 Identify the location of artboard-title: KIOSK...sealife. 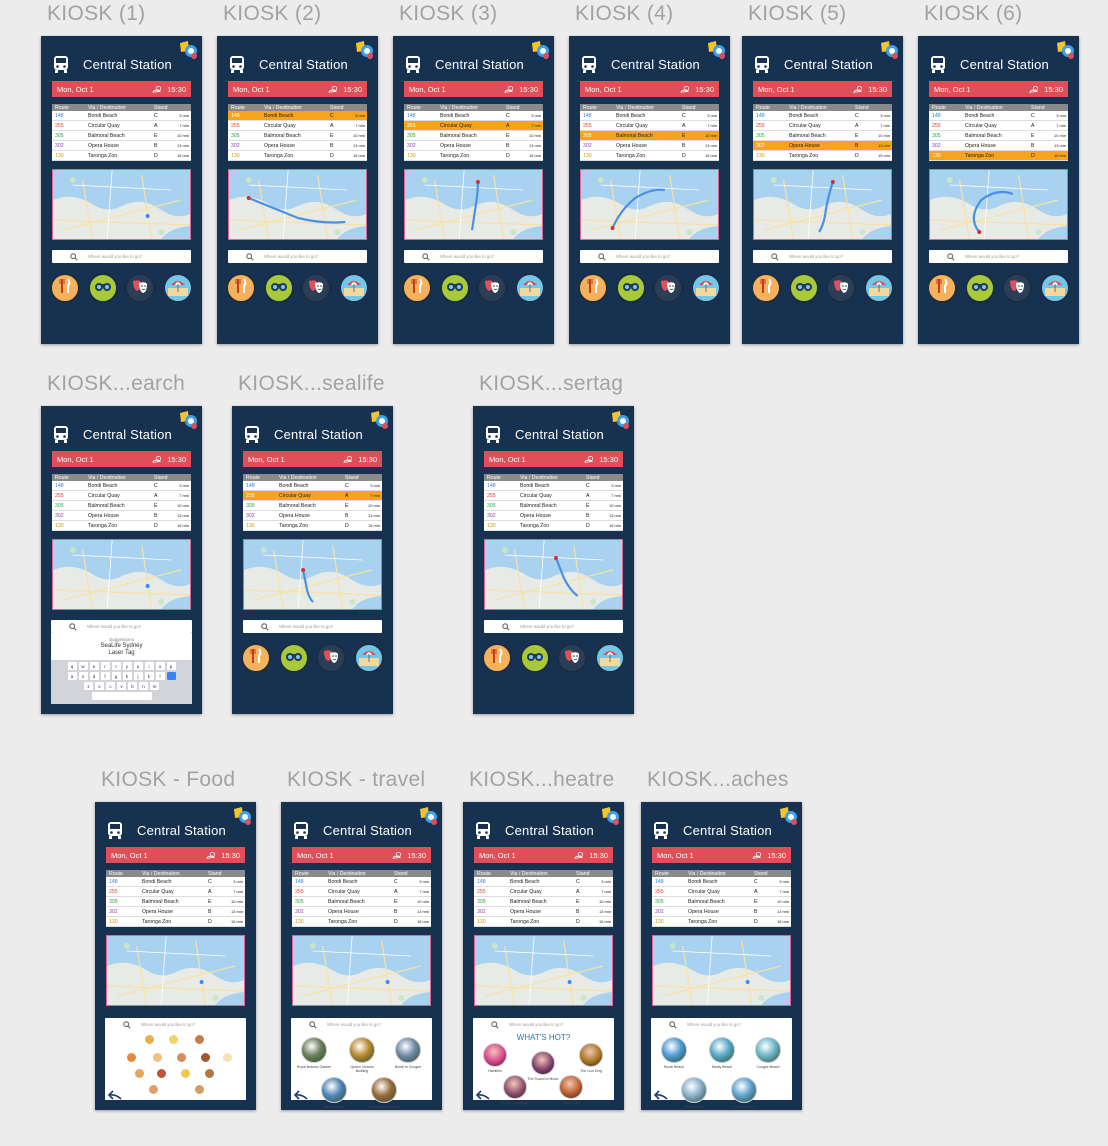
(311, 384).